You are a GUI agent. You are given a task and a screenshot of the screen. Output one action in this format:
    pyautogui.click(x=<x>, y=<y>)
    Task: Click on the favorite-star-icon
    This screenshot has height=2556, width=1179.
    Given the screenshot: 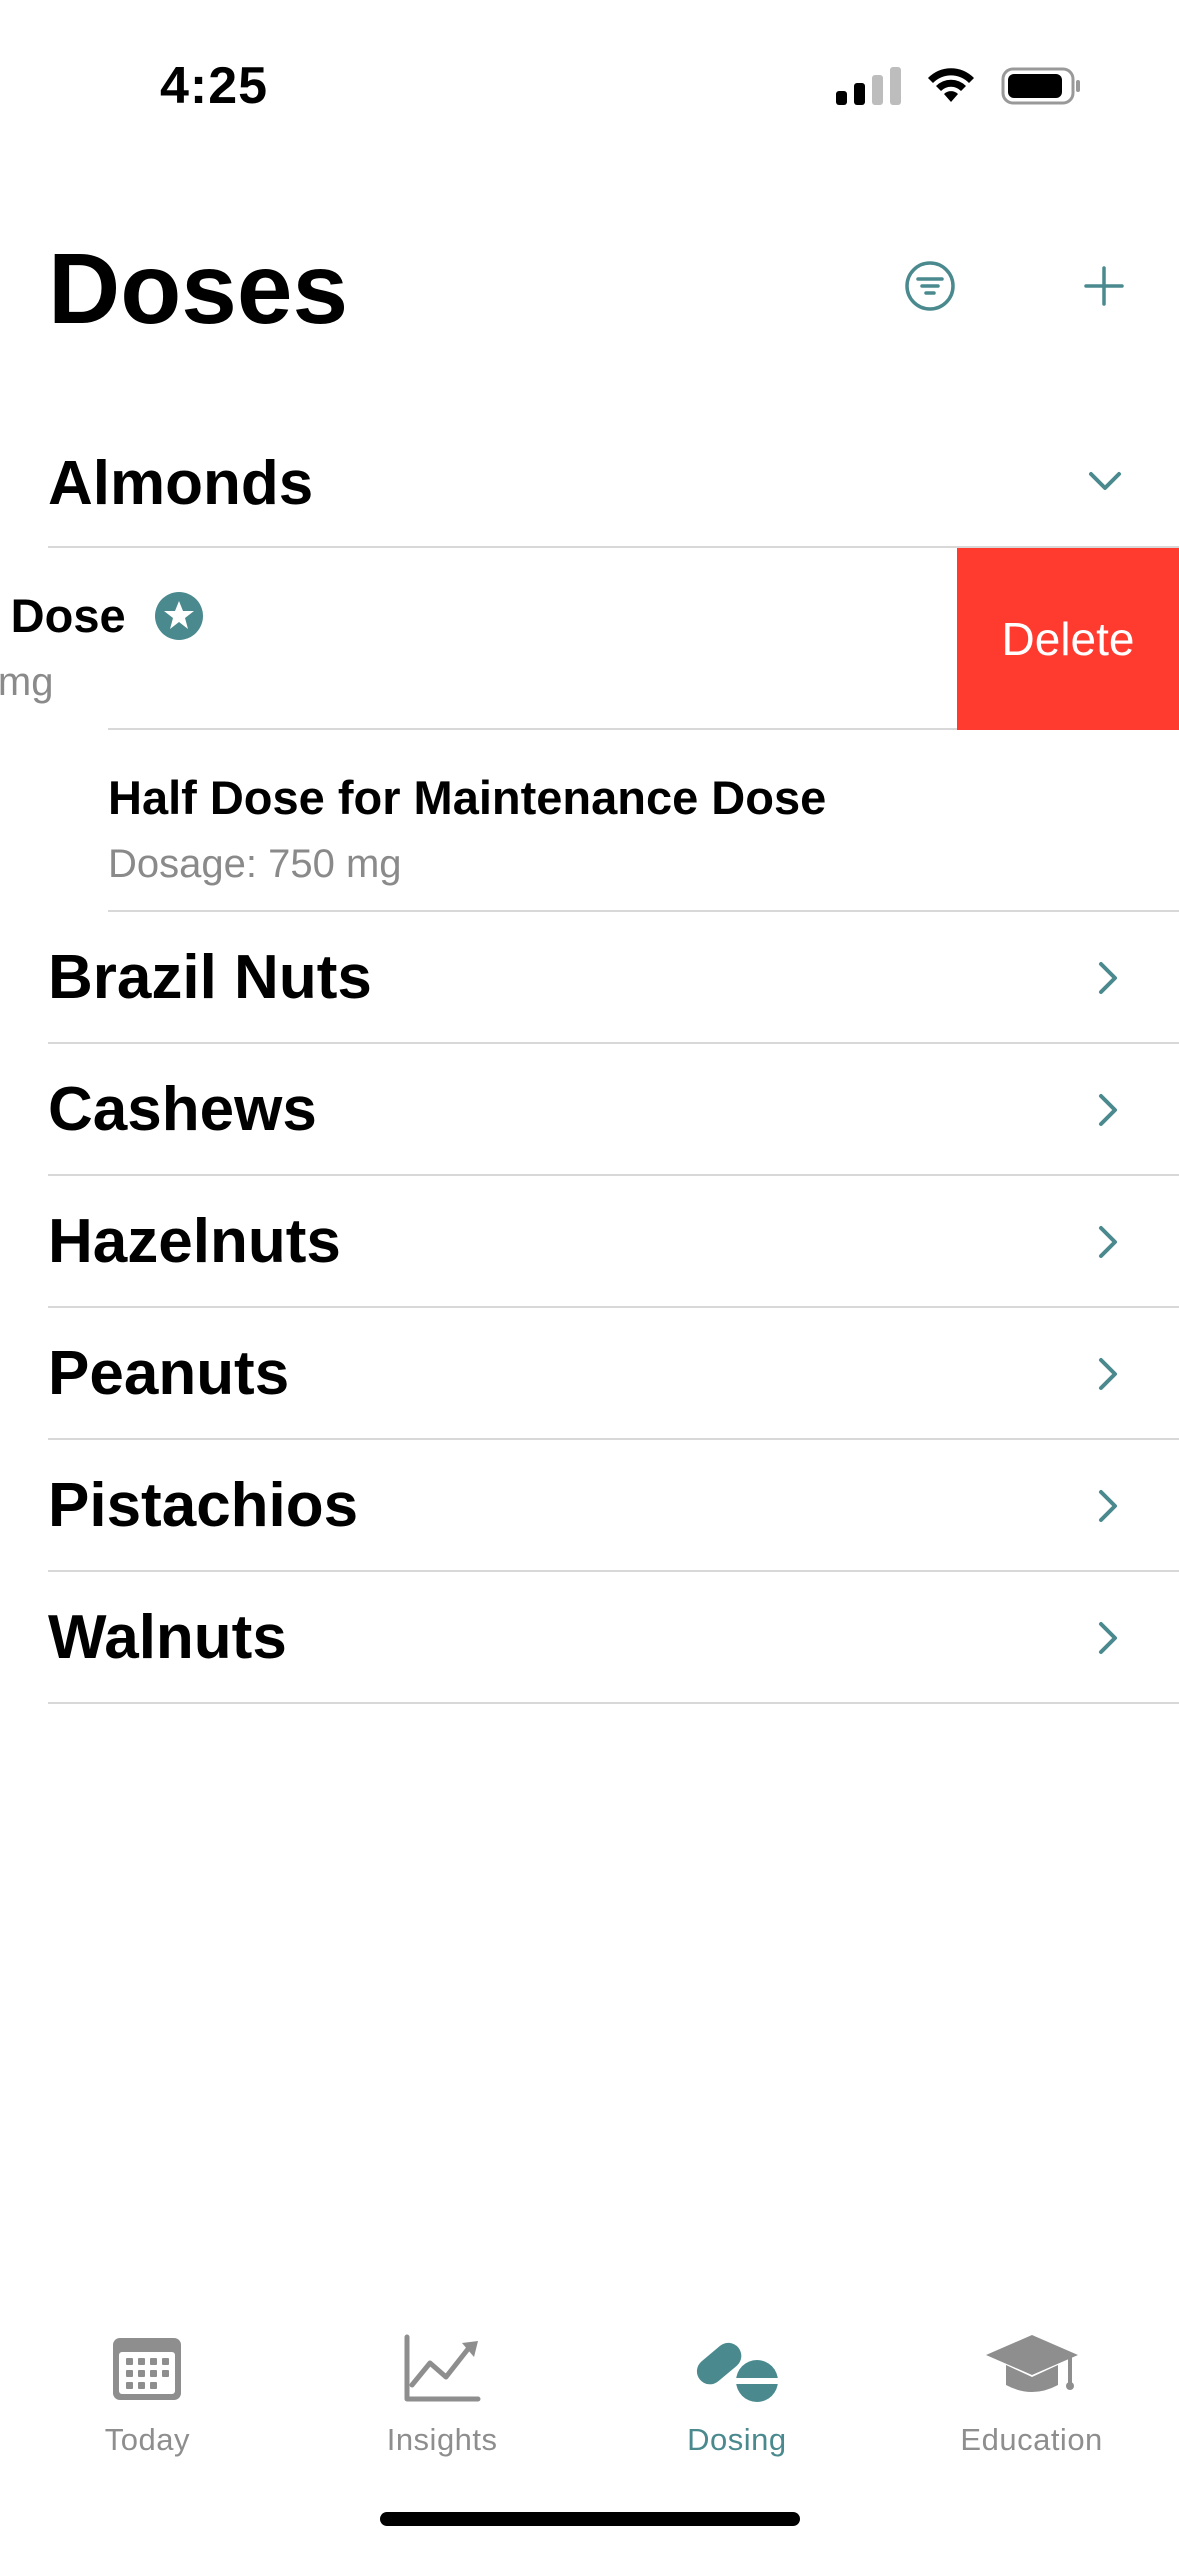 What is the action you would take?
    pyautogui.click(x=178, y=615)
    